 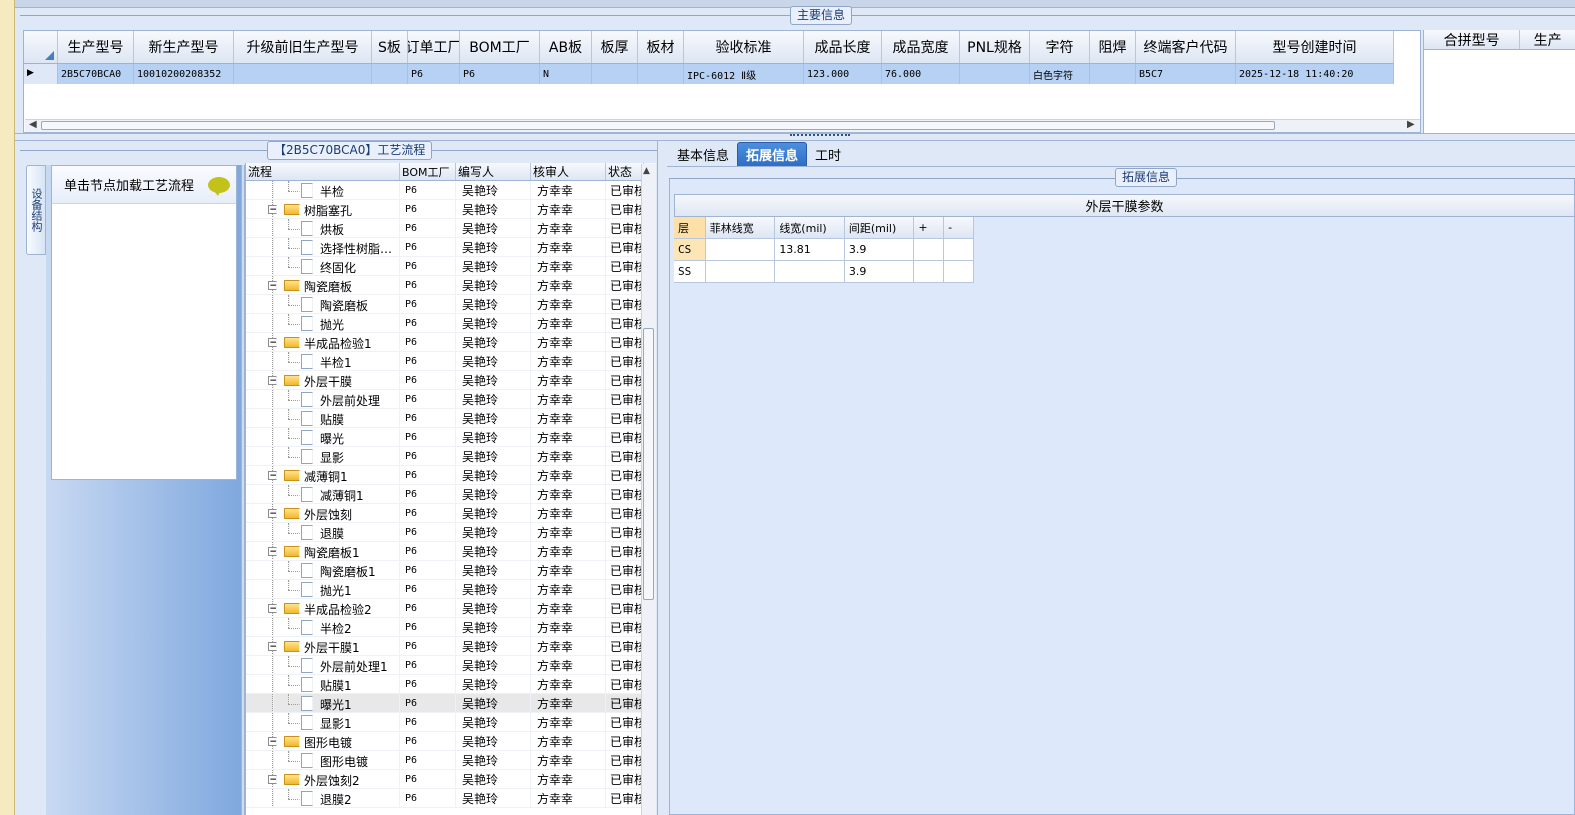 I want to click on merge-model-grid: 合拼型号 生产, so click(x=1499, y=81).